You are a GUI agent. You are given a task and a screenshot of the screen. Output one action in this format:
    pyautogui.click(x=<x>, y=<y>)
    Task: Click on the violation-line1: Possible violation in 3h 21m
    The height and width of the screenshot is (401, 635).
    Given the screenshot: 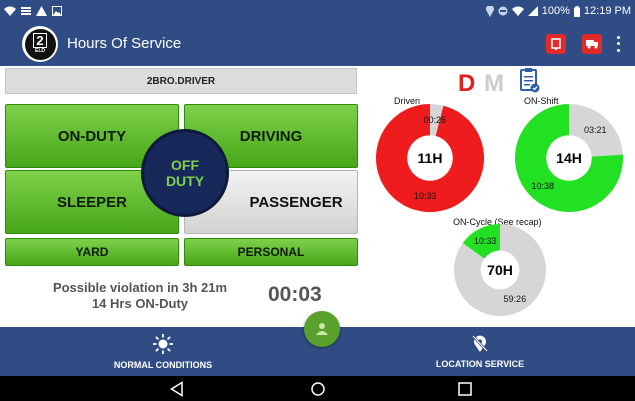 What is the action you would take?
    pyautogui.click(x=140, y=287)
    